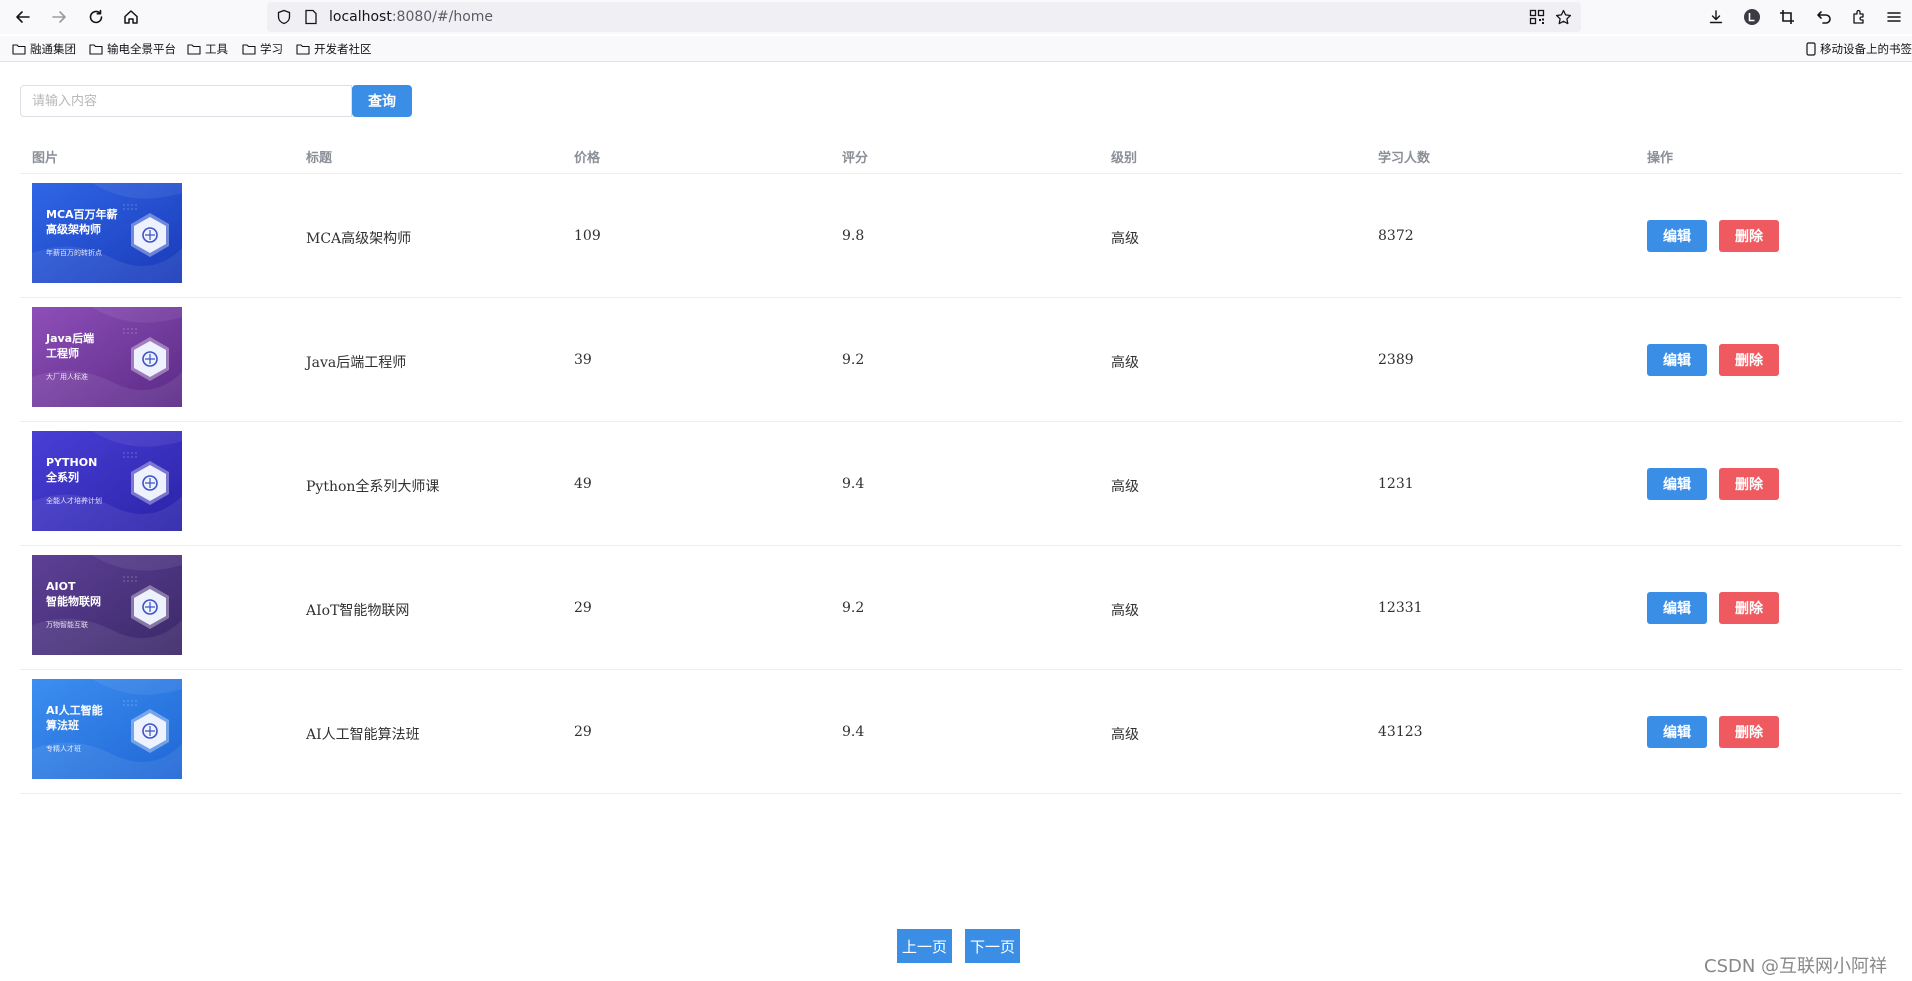 The height and width of the screenshot is (981, 1912). What do you see at coordinates (1400, 608) in the screenshot?
I see `course-learners: 12331` at bounding box center [1400, 608].